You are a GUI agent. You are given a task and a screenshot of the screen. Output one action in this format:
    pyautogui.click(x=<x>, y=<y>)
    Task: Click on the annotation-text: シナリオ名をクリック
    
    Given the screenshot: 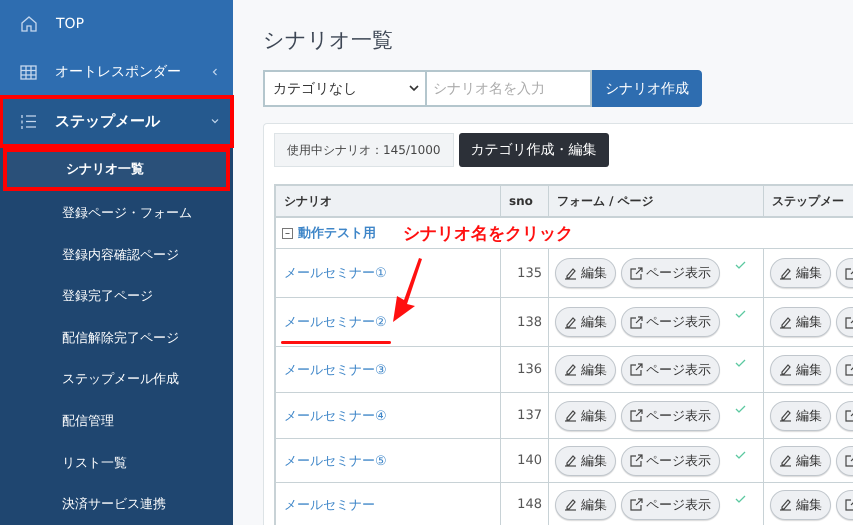 What is the action you would take?
    pyautogui.click(x=488, y=234)
    